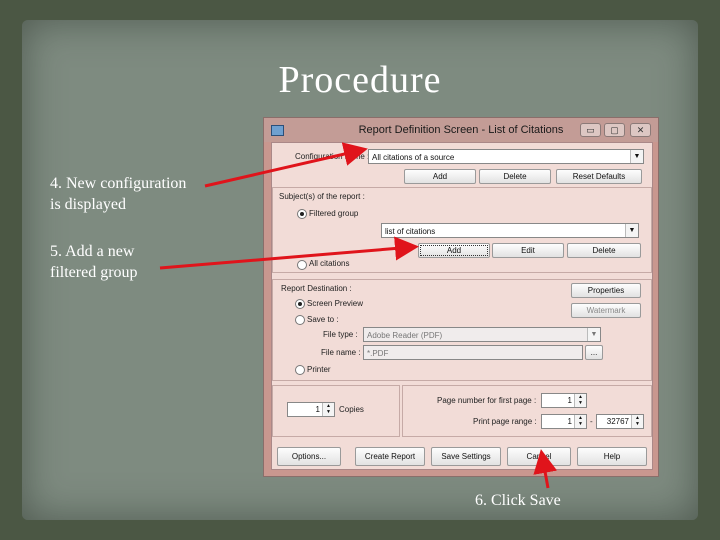  Describe the element at coordinates (286, 165) in the screenshot. I see `arrow-to-config-name` at that location.